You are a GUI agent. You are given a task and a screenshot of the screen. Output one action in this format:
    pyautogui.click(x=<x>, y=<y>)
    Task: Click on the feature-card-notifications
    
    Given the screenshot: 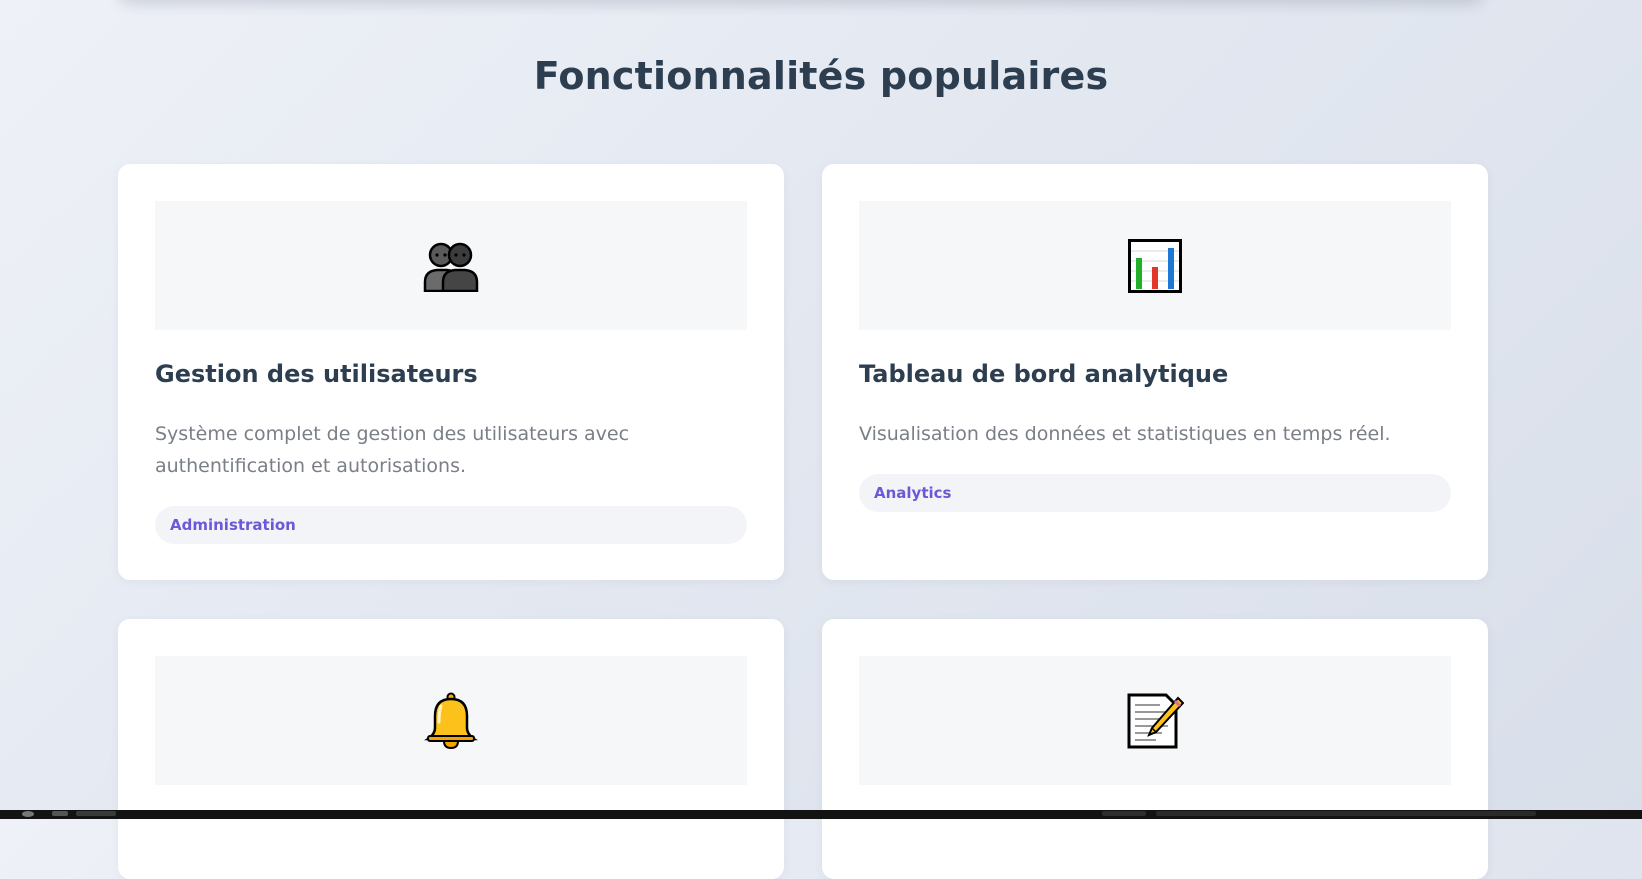 What is the action you would take?
    pyautogui.click(x=451, y=749)
    